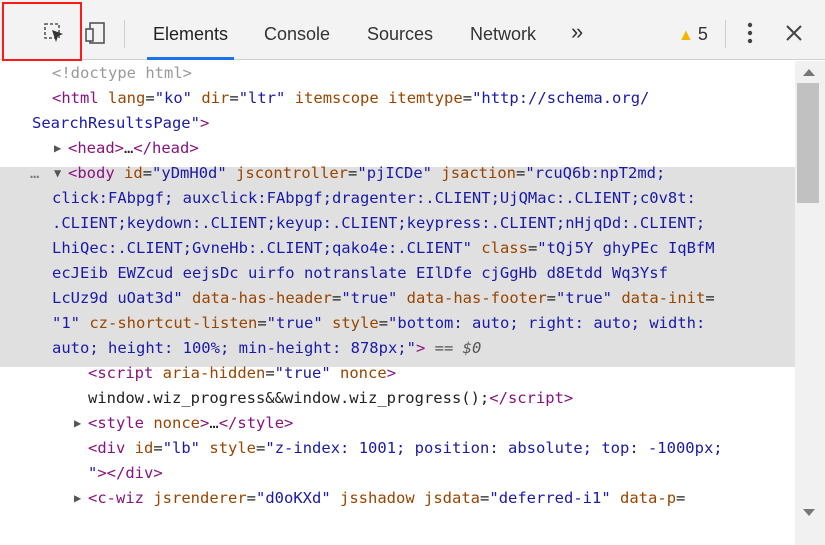 The width and height of the screenshot is (825, 545). I want to click on warnings-count: 5, so click(702, 34).